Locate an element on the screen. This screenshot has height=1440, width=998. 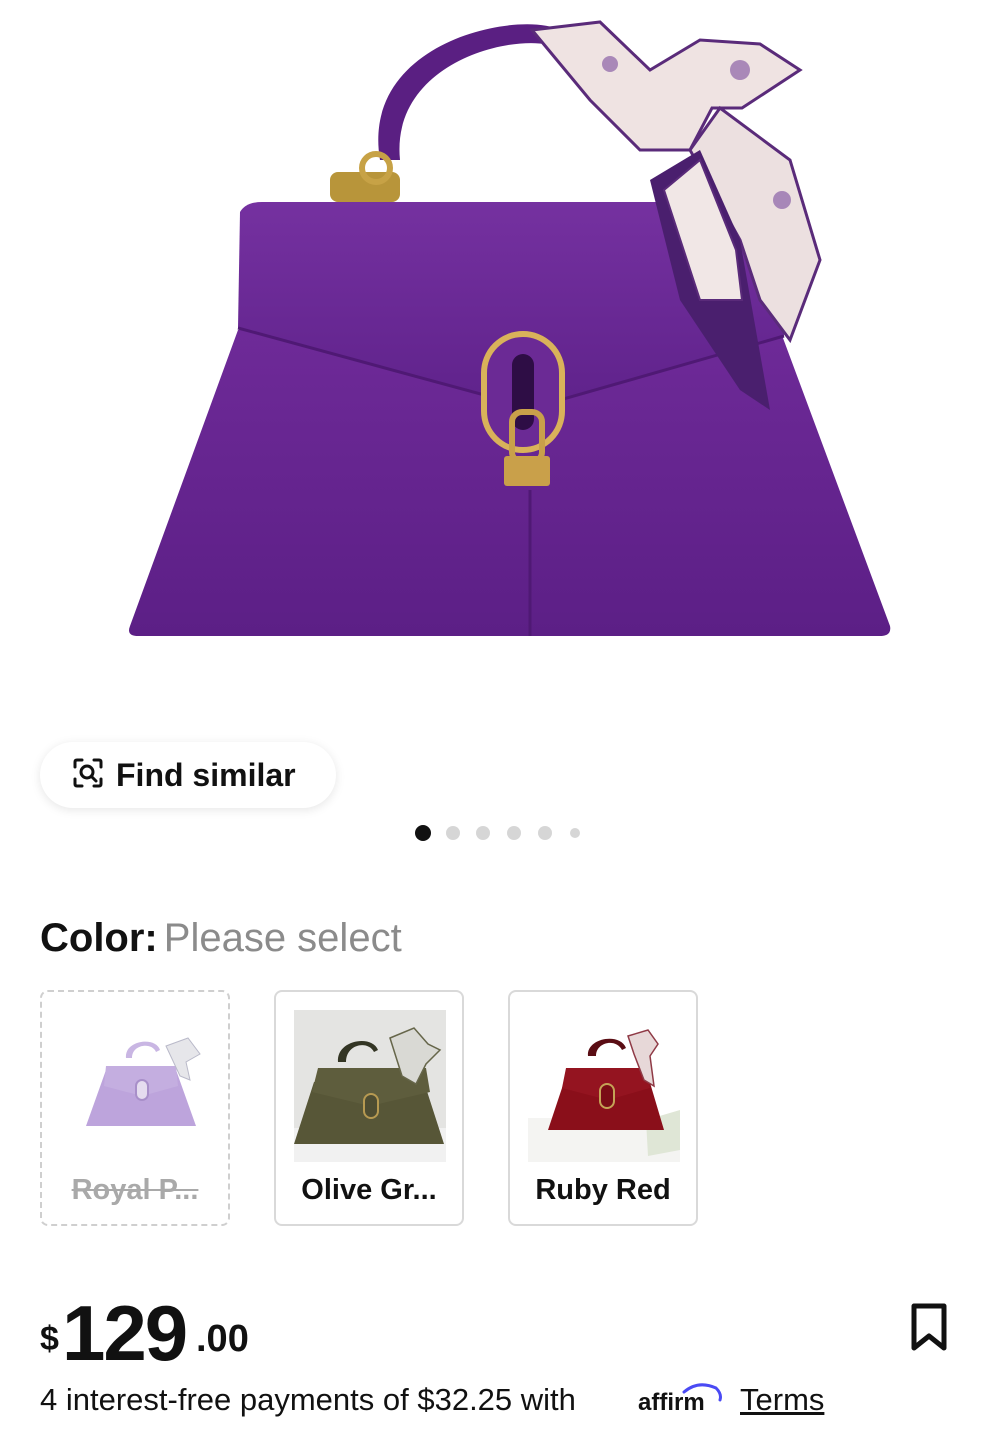
price-integer: 129 is located at coordinates (125, 1333).